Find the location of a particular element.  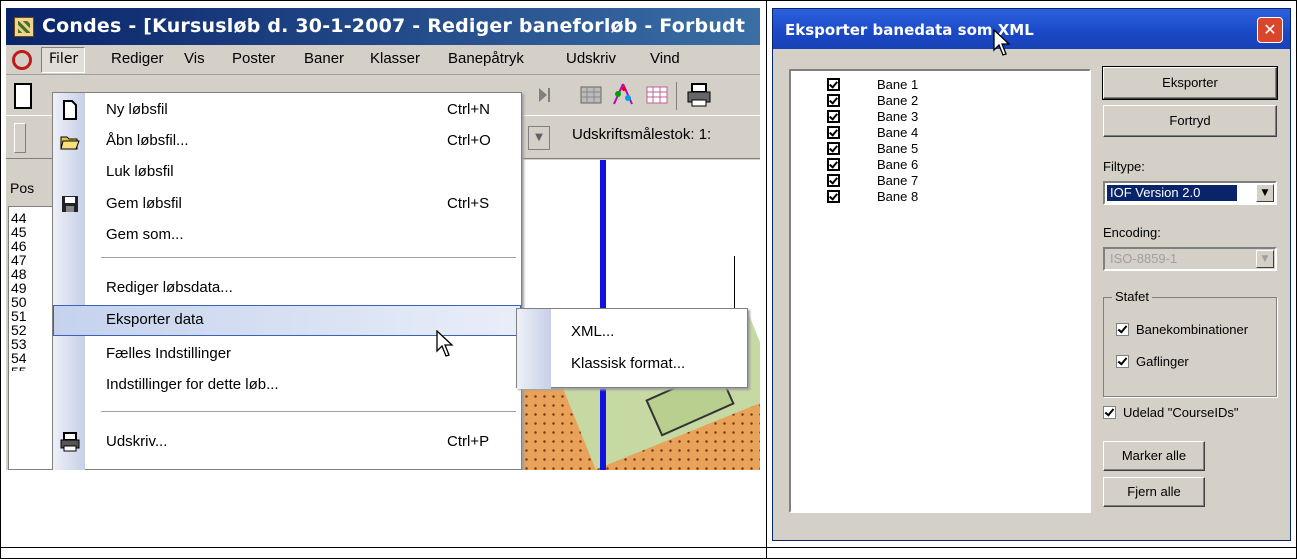

menu-filer: Filer is located at coordinates (63, 60).